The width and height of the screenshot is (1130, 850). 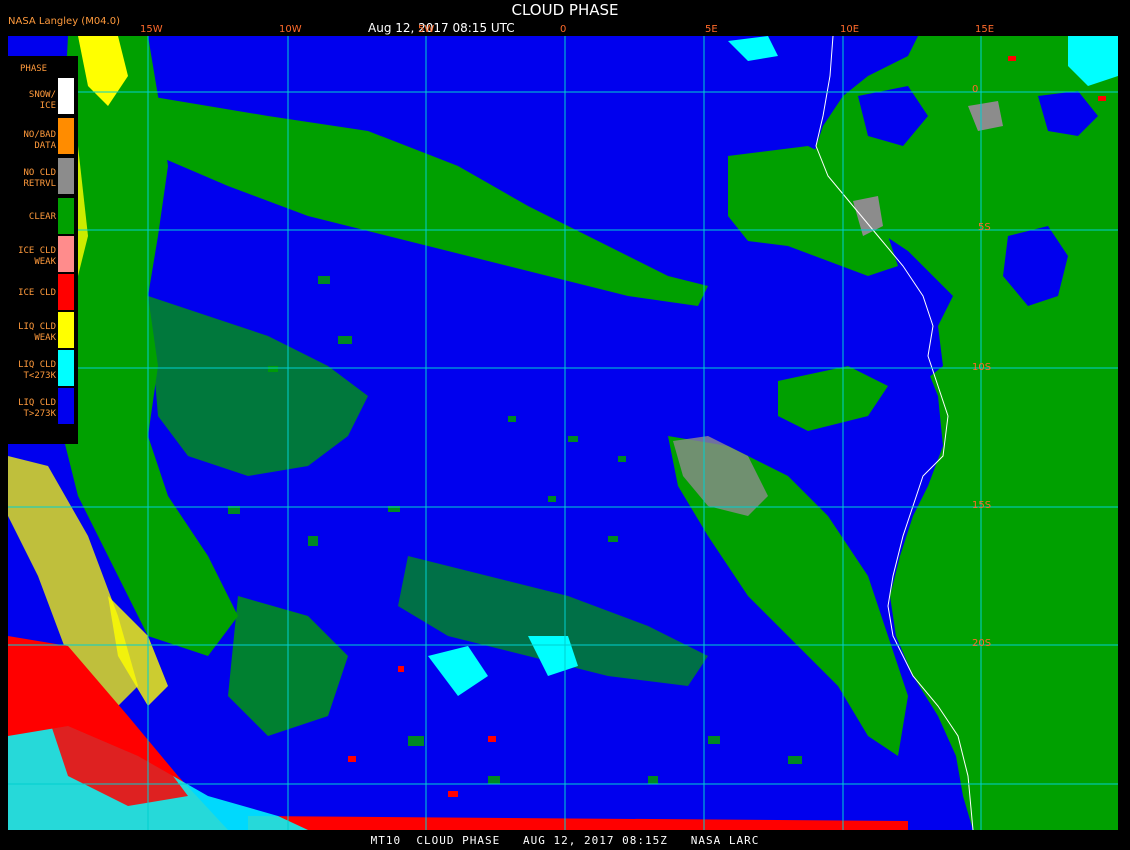 I want to click on legend-item-no-cld-retrvl: NO CLD RETRVL, so click(x=43, y=177).